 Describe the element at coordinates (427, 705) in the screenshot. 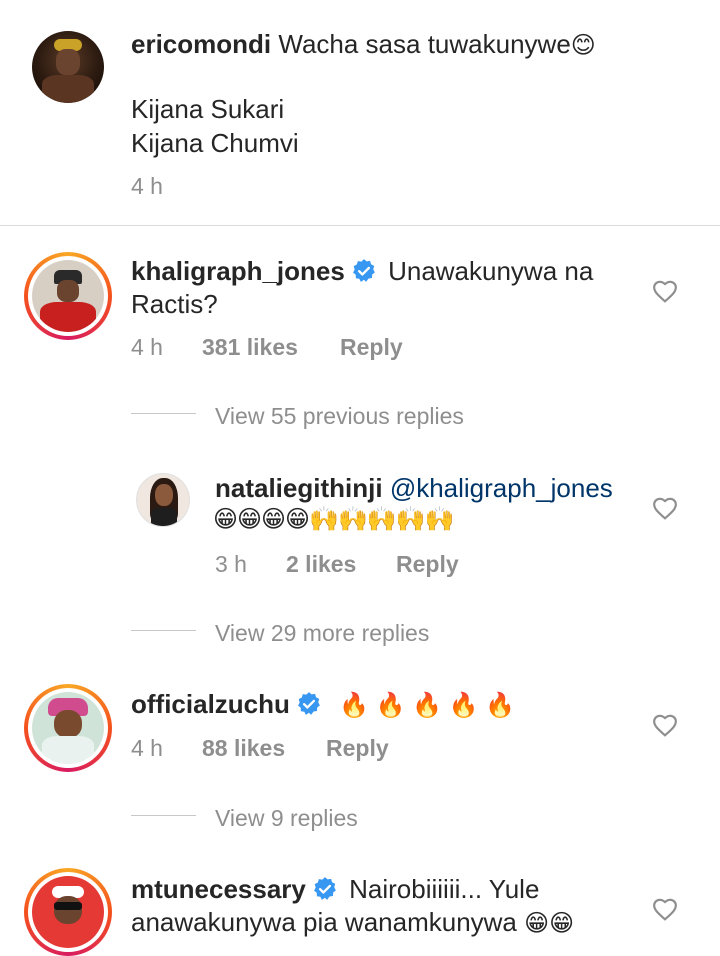

I see `comment-emojis: 🔥 🔥 🔥 🔥 🔥` at that location.